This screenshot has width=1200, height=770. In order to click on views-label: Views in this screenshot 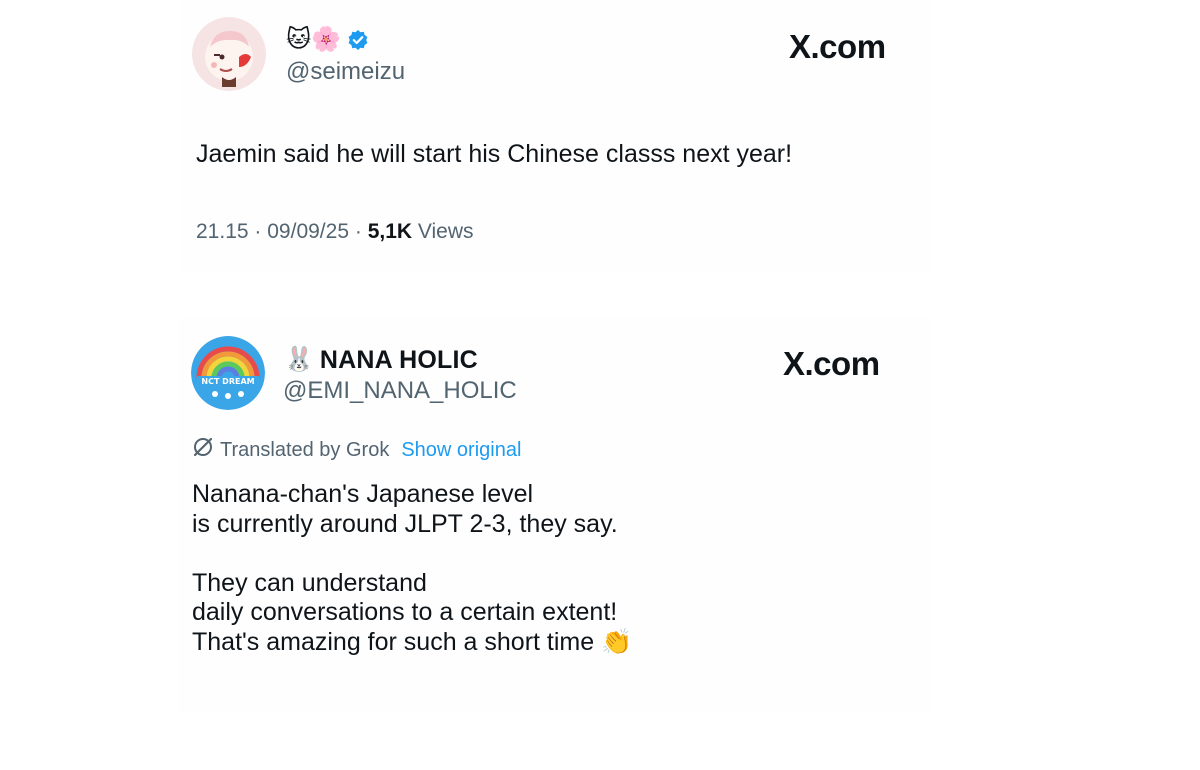, I will do `click(445, 231)`.